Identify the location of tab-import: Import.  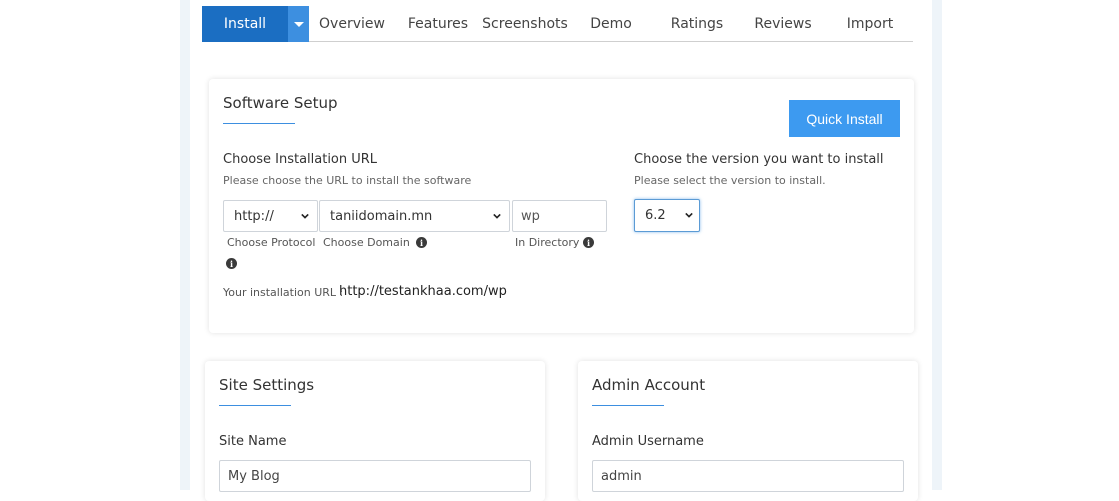
(870, 24).